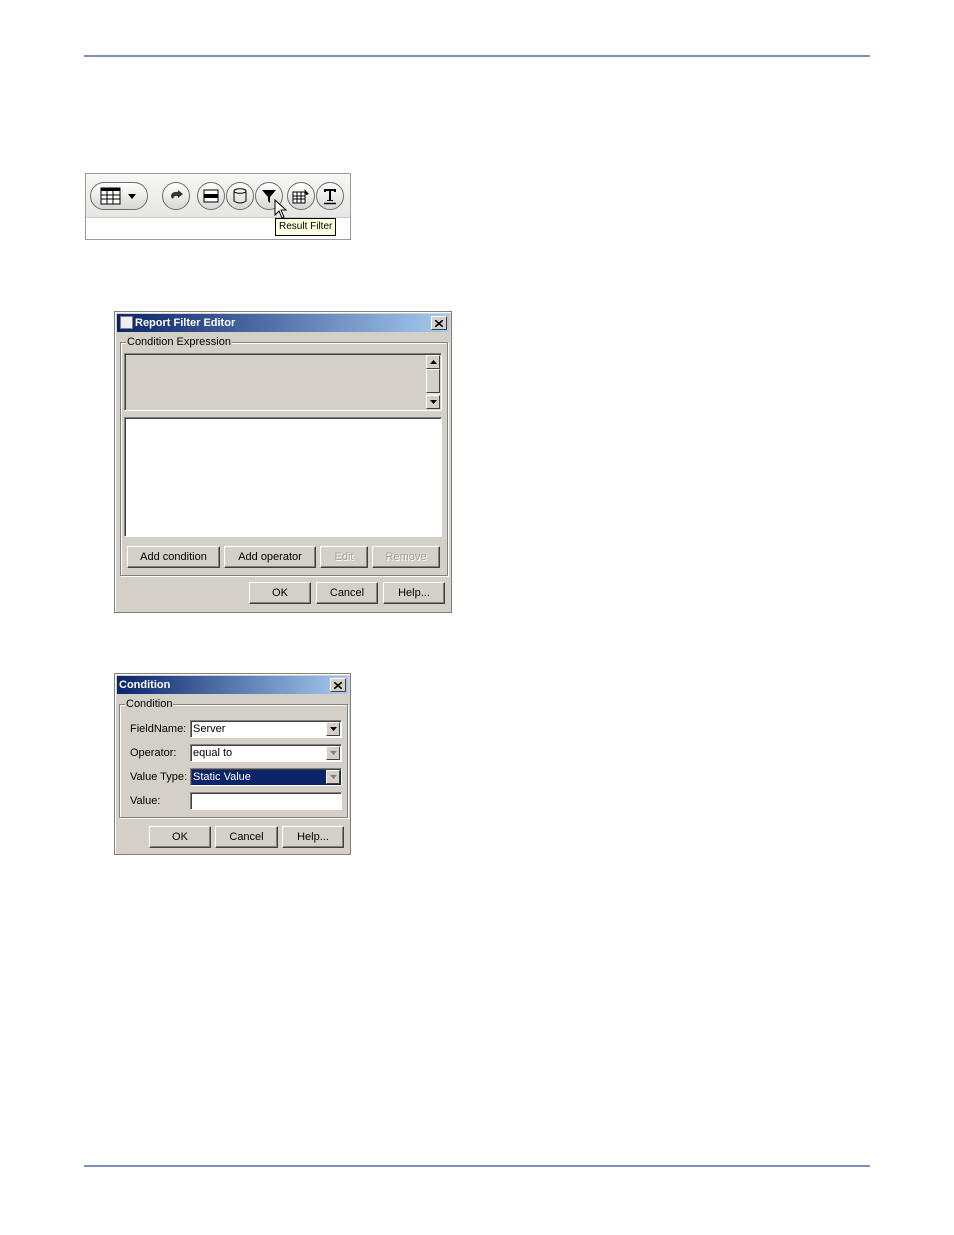 The image size is (954, 1235). I want to click on value-type-label: Value Type:, so click(159, 777).